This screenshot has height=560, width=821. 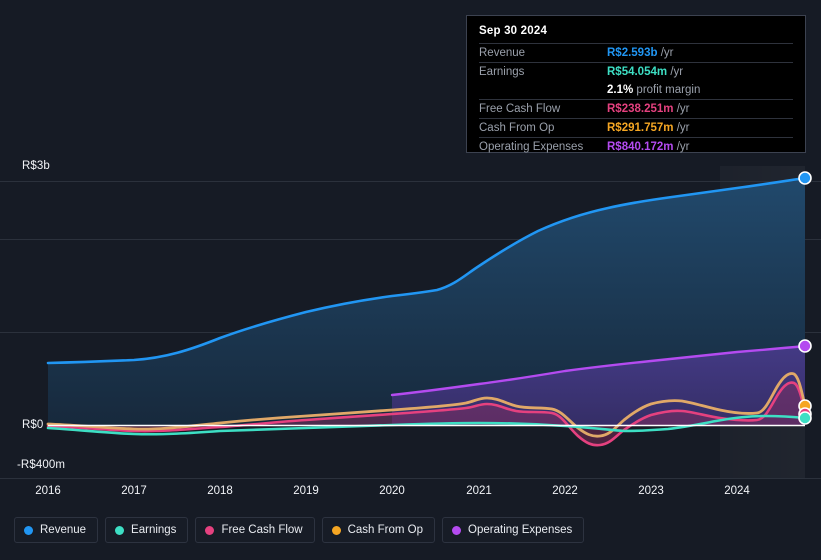 I want to click on legend-item-cash-from-op: Cash From Op, so click(x=378, y=530).